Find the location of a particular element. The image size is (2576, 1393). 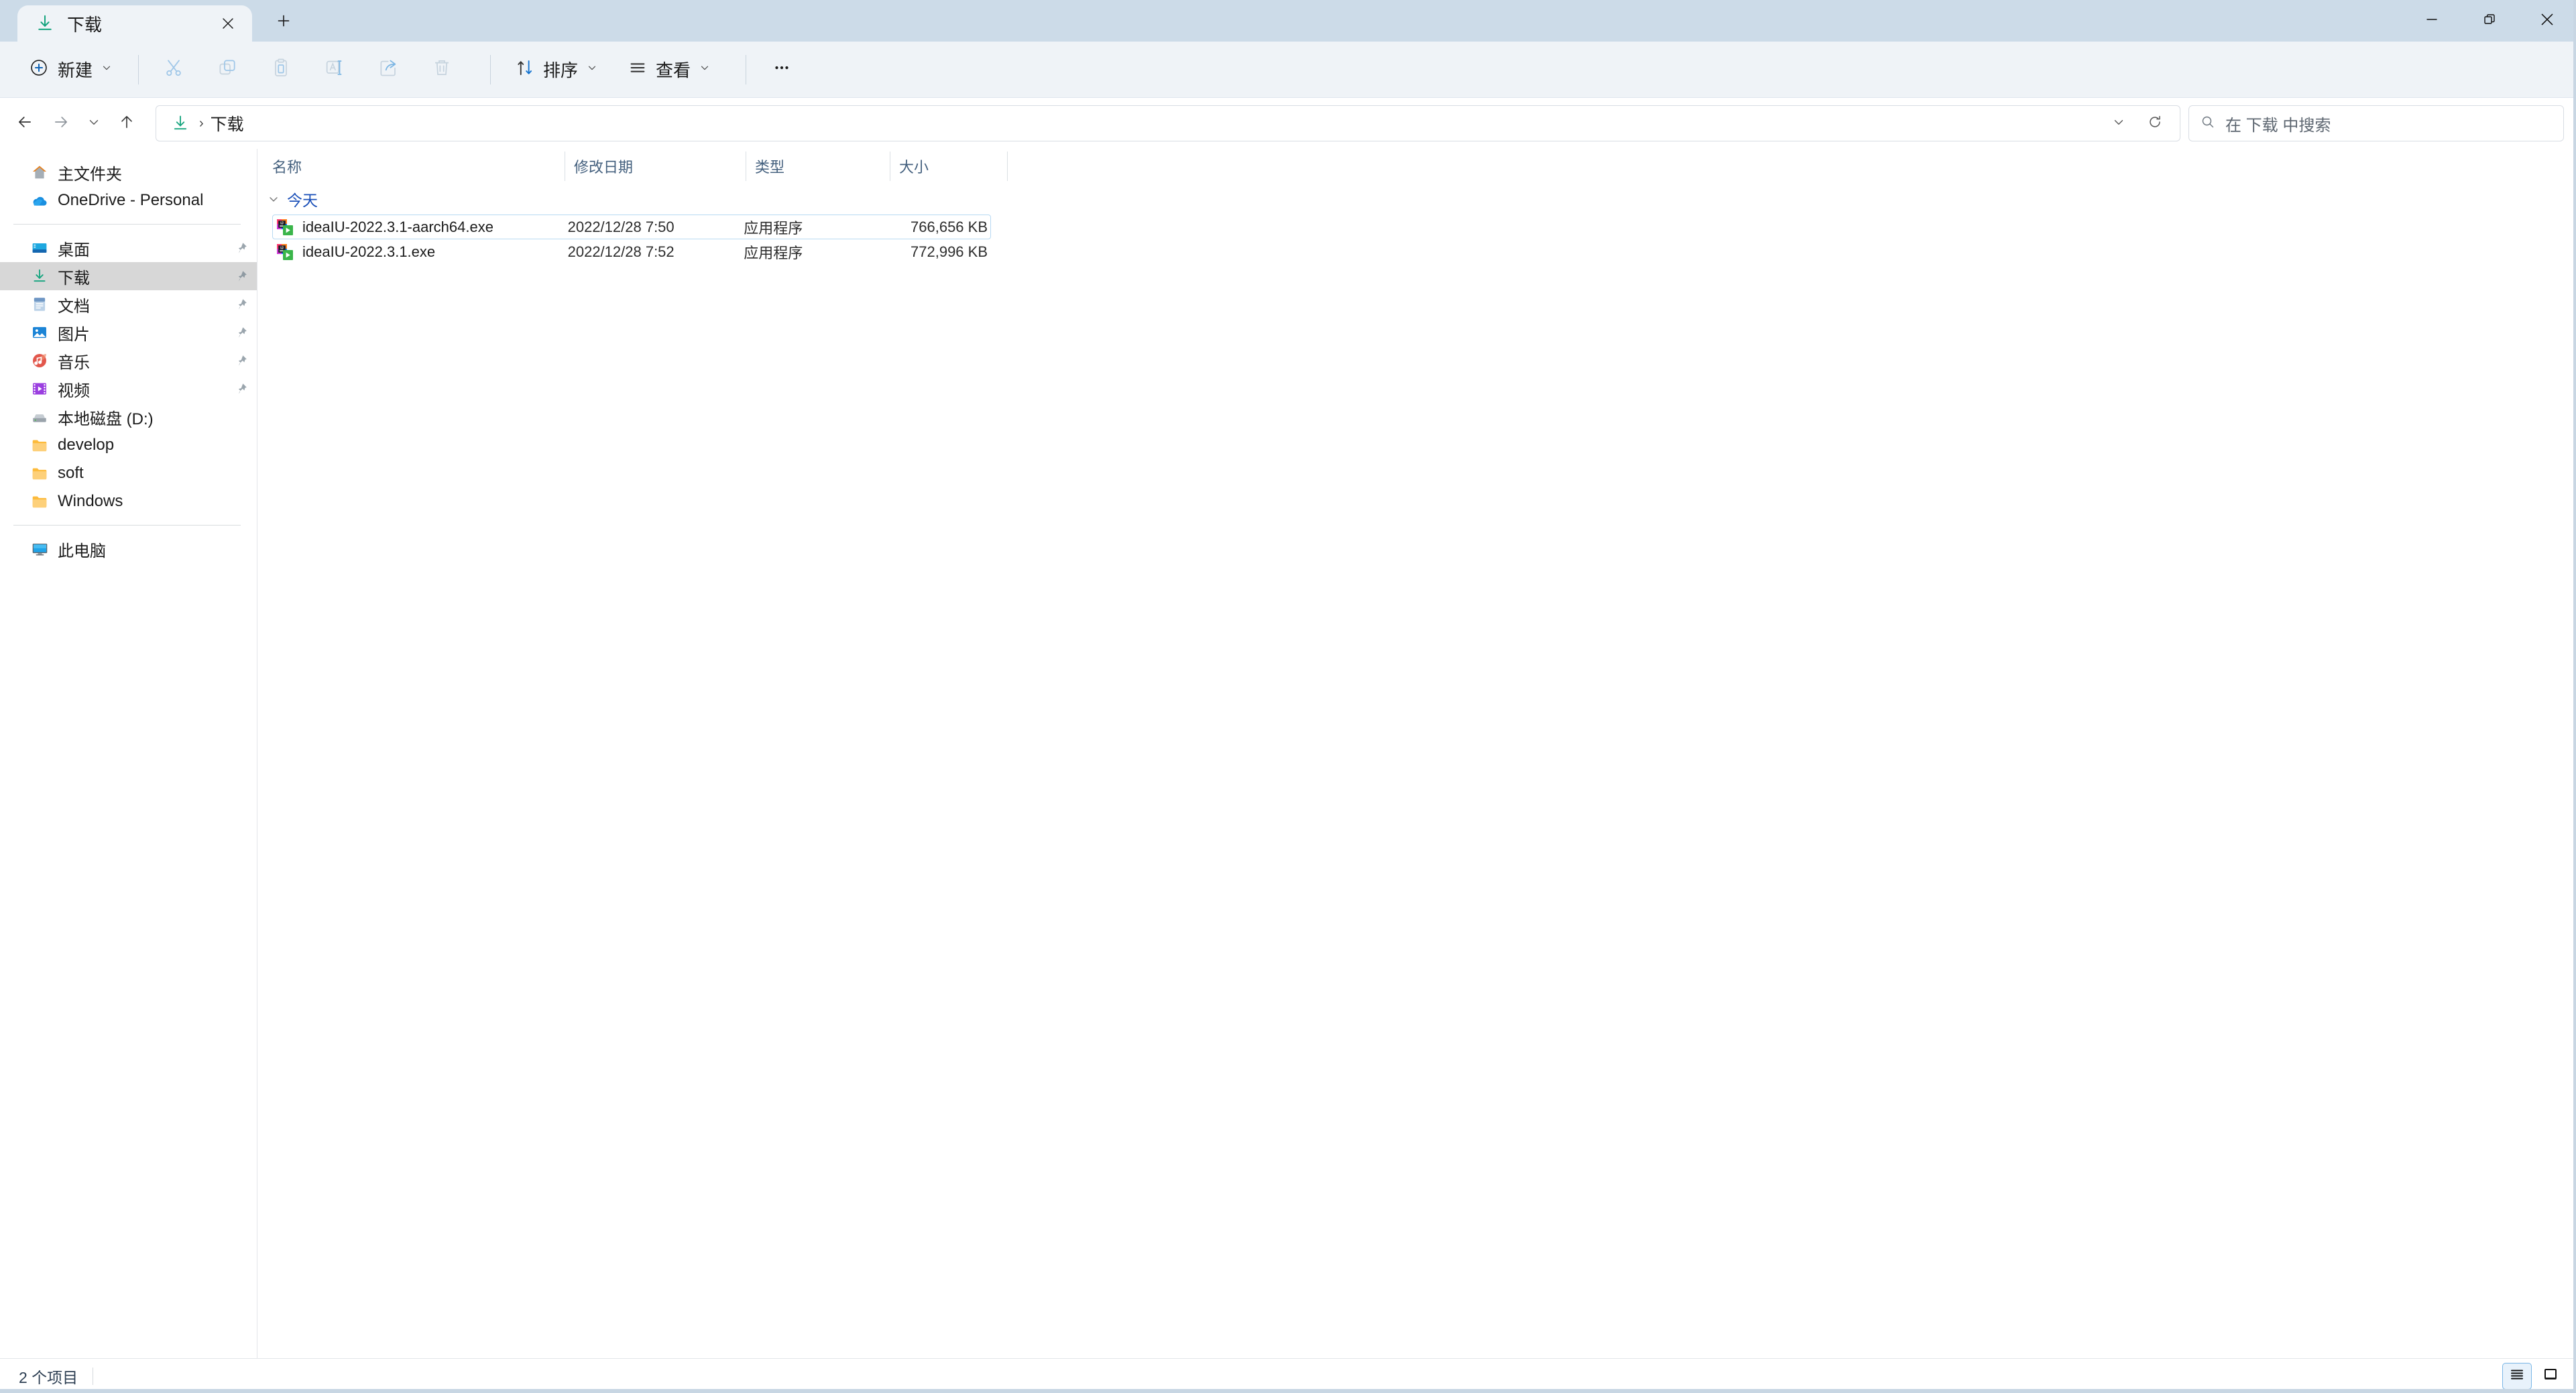

new-tab-button is located at coordinates (283, 22).